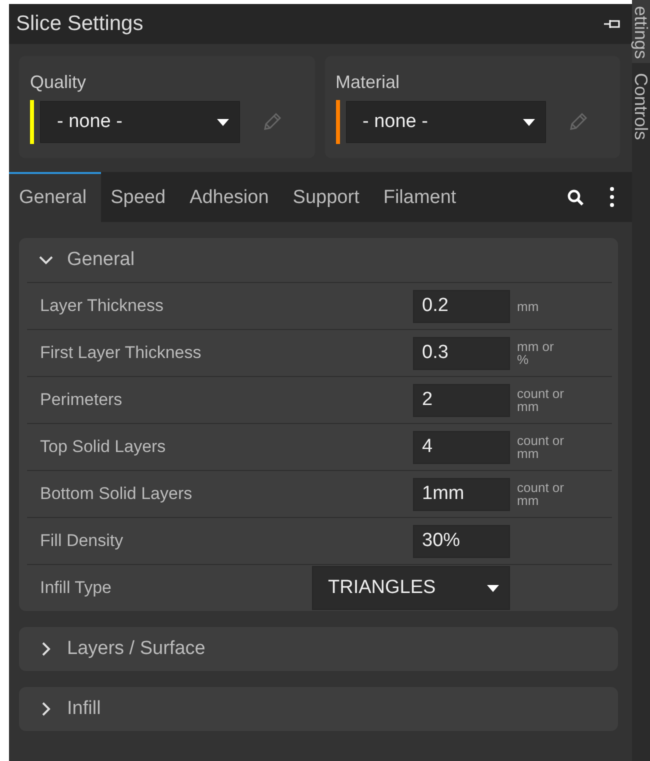 This screenshot has width=650, height=761. What do you see at coordinates (59, 82) in the screenshot?
I see `preset-label: Quality` at bounding box center [59, 82].